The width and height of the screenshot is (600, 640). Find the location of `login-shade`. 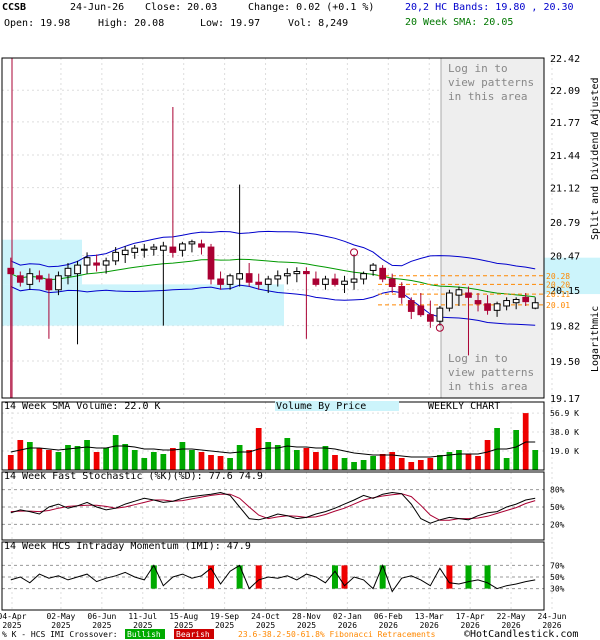

login-shade is located at coordinates (492, 228).